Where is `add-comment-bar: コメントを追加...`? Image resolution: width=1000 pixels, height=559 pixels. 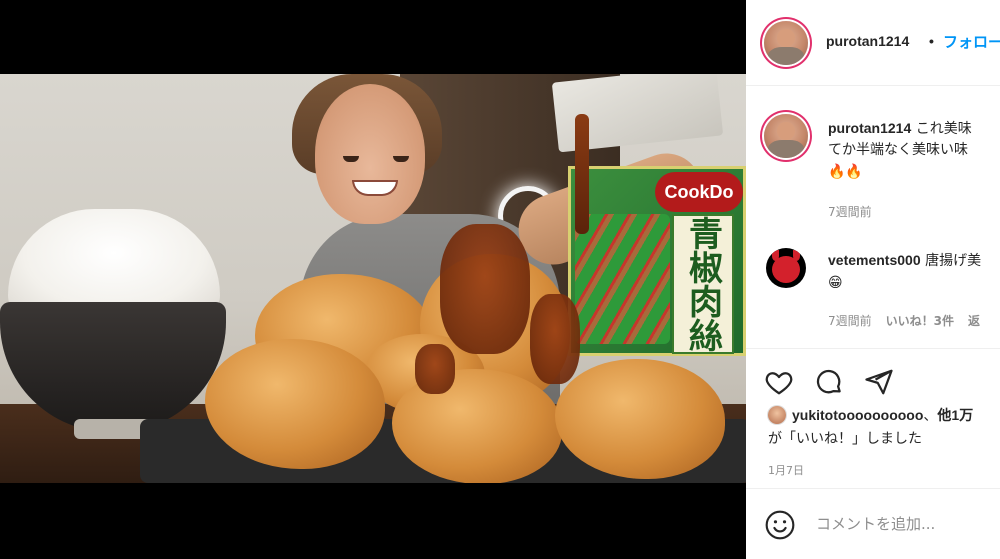 add-comment-bar: コメントを追加... is located at coordinates (873, 523).